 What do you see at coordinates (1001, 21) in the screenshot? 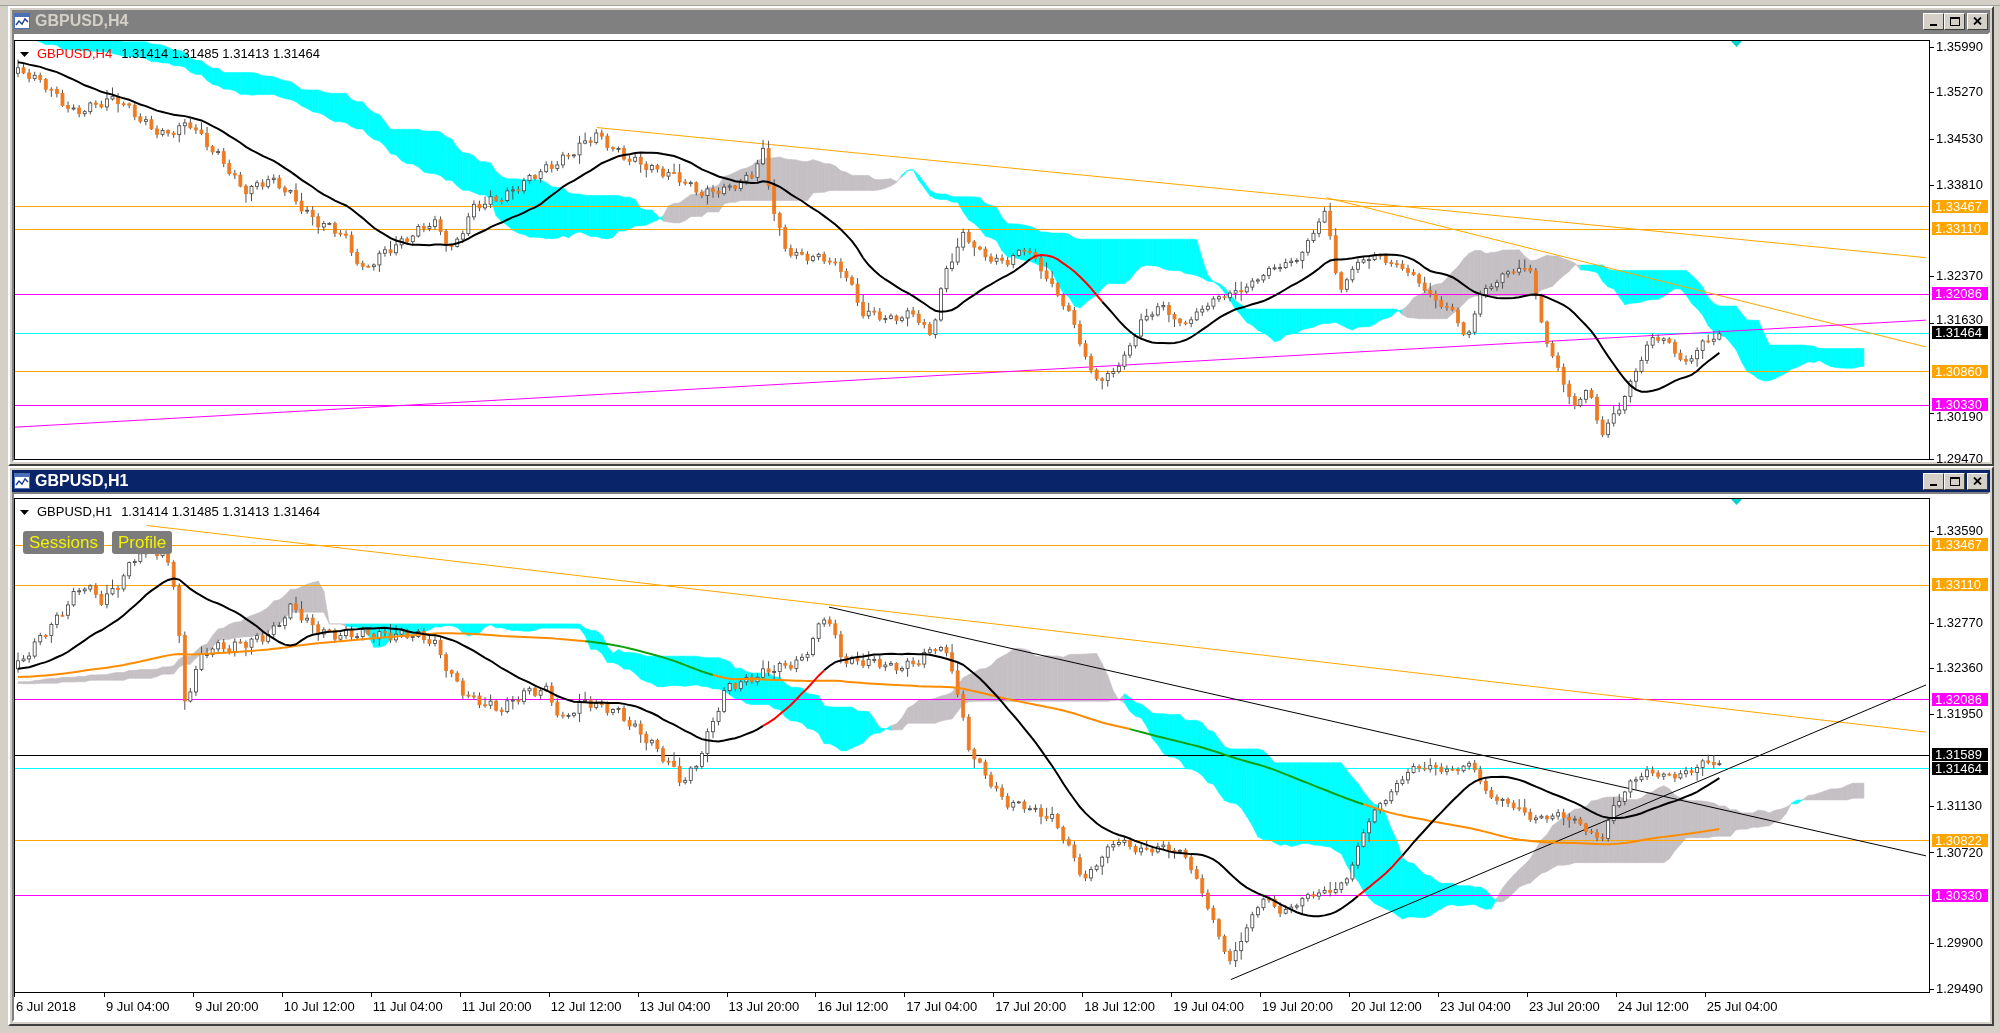
I see `window-title-bar: GBPUSD,H4` at bounding box center [1001, 21].